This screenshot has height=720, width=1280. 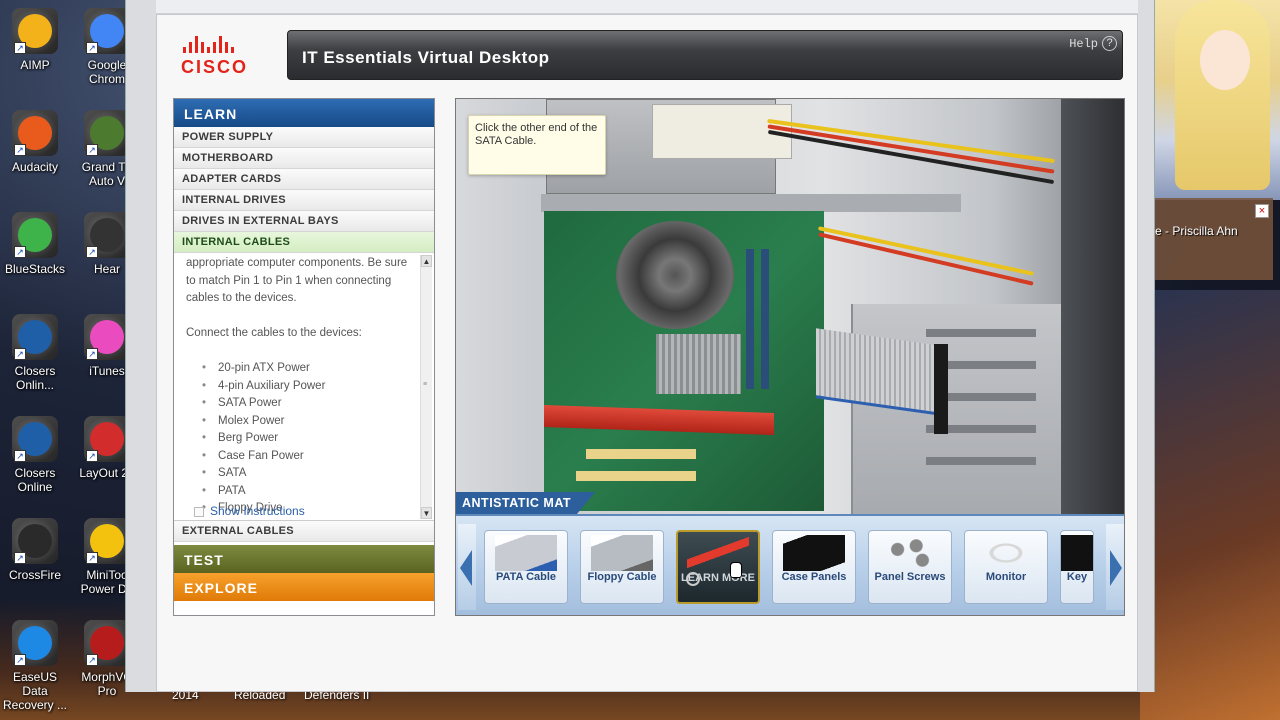 What do you see at coordinates (622, 553) in the screenshot?
I see `floppy-cable-icon` at bounding box center [622, 553].